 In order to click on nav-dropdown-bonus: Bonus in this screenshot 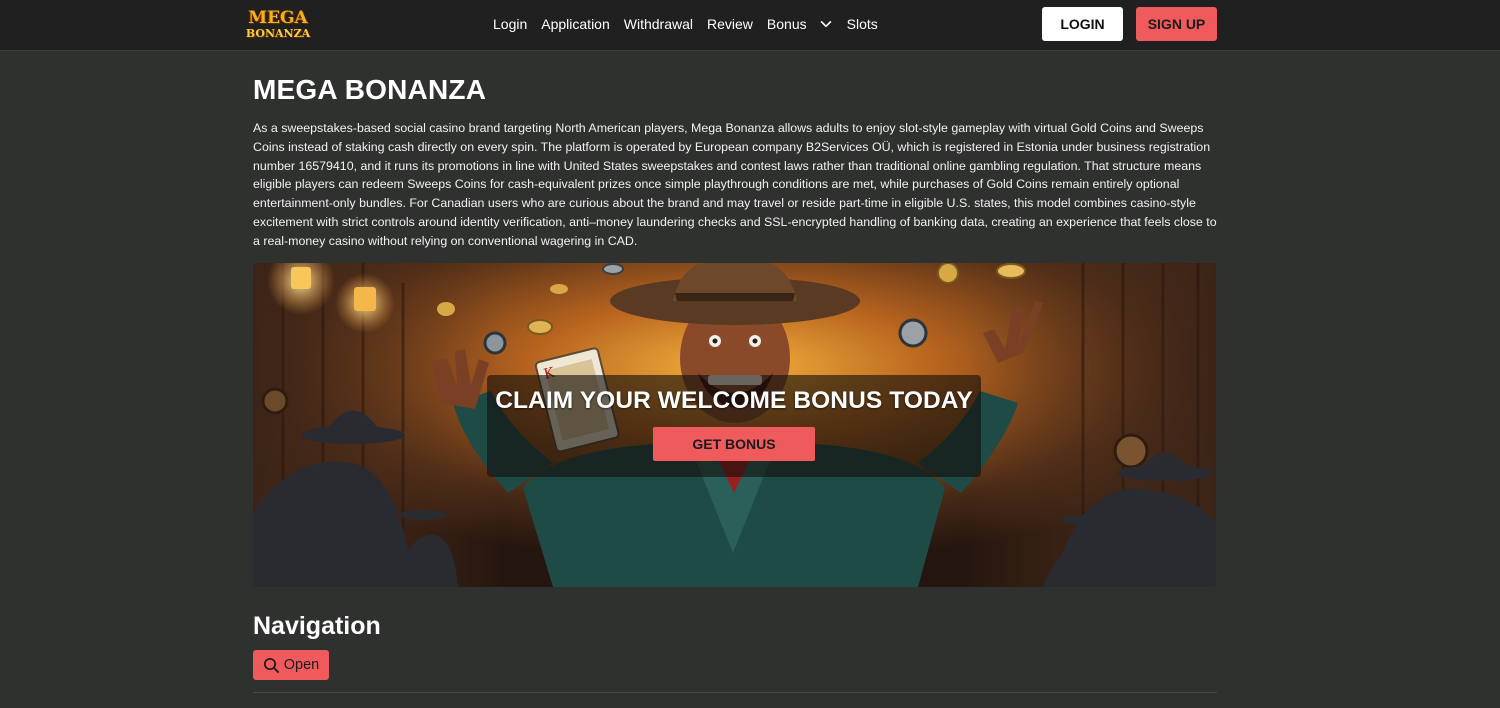, I will do `click(800, 24)`.